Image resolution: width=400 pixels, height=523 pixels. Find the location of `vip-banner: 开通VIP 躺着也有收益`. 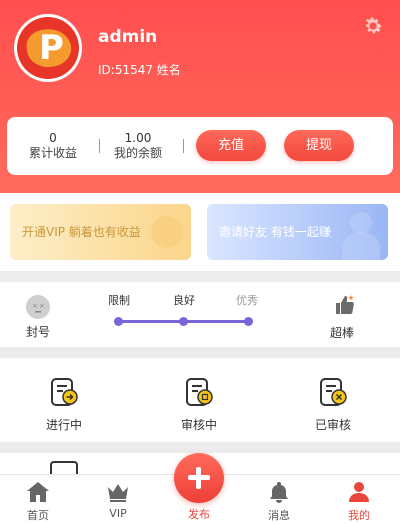

vip-banner: 开通VIP 躺着也有收益 is located at coordinates (100, 232).